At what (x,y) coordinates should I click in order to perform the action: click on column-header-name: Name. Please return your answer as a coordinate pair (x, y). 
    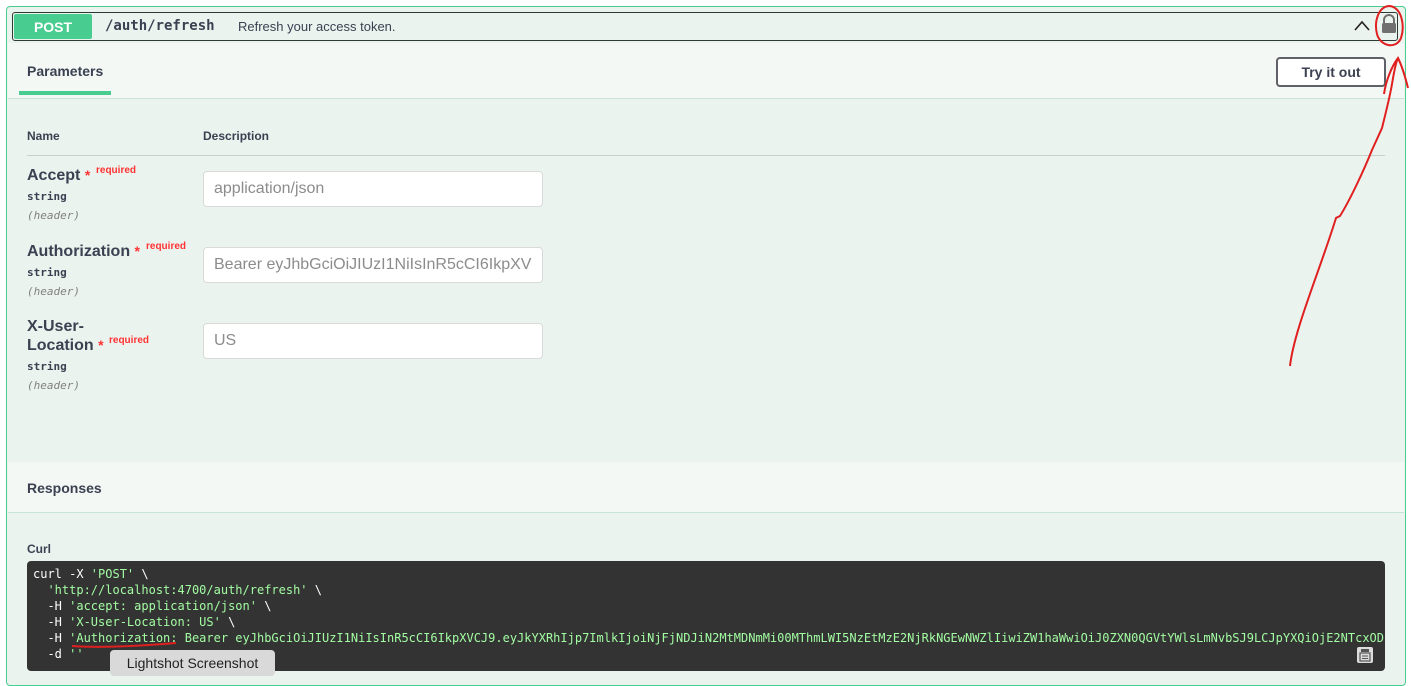
    Looking at the image, I should click on (43, 136).